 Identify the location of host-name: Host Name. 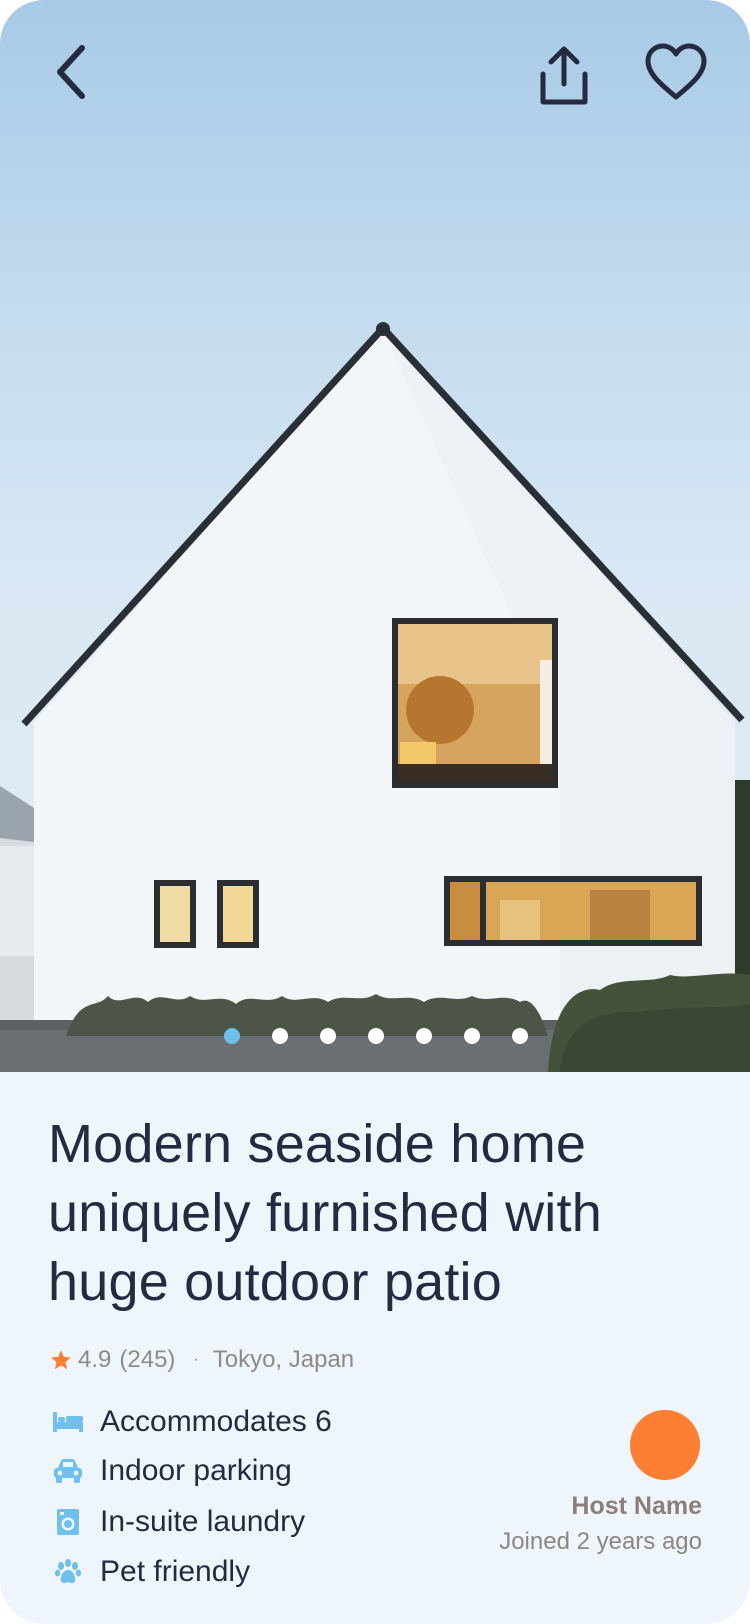
(636, 1506).